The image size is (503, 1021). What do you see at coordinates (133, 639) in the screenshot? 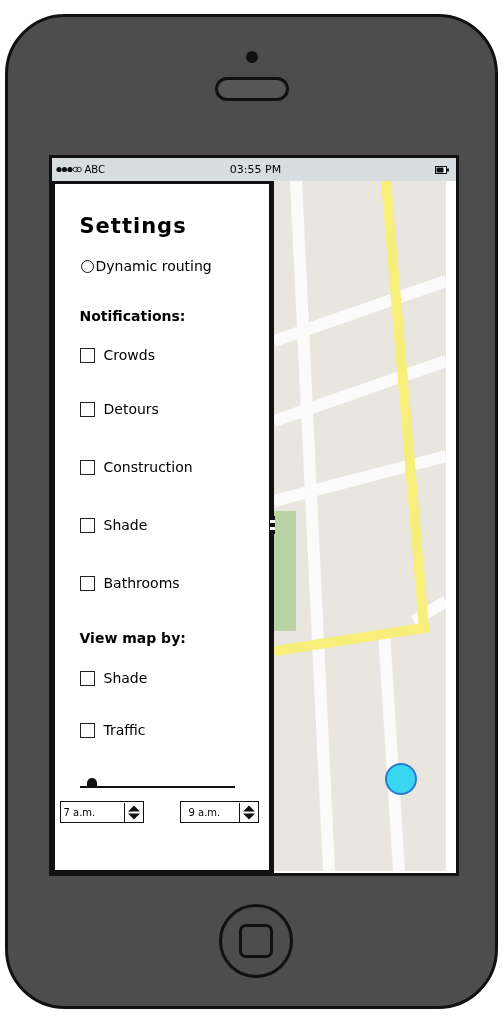
I see `section-heading: View map by:` at bounding box center [133, 639].